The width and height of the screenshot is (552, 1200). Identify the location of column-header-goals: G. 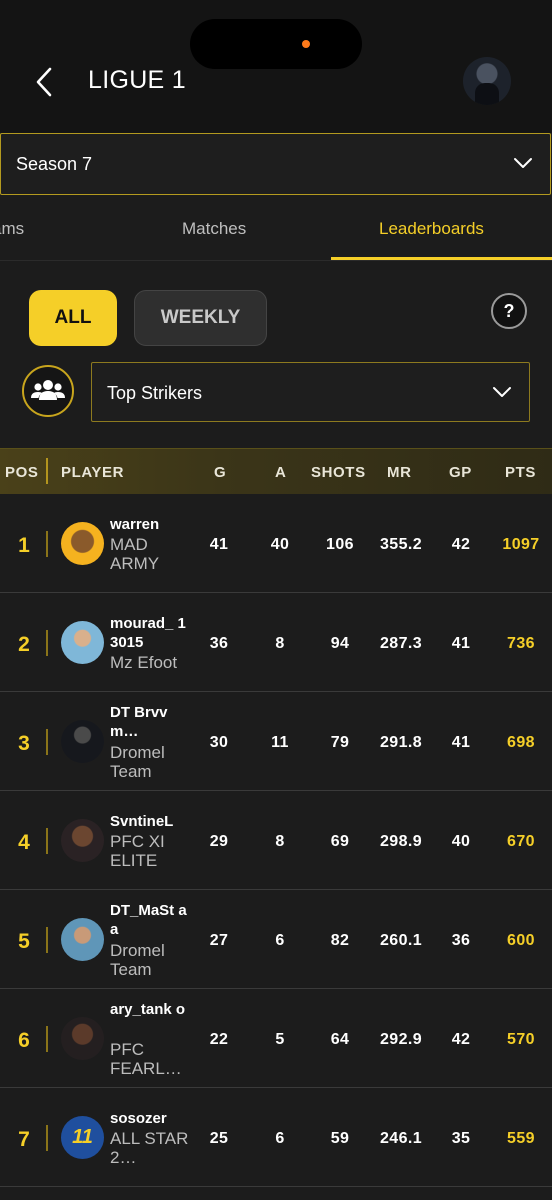
(220, 472).